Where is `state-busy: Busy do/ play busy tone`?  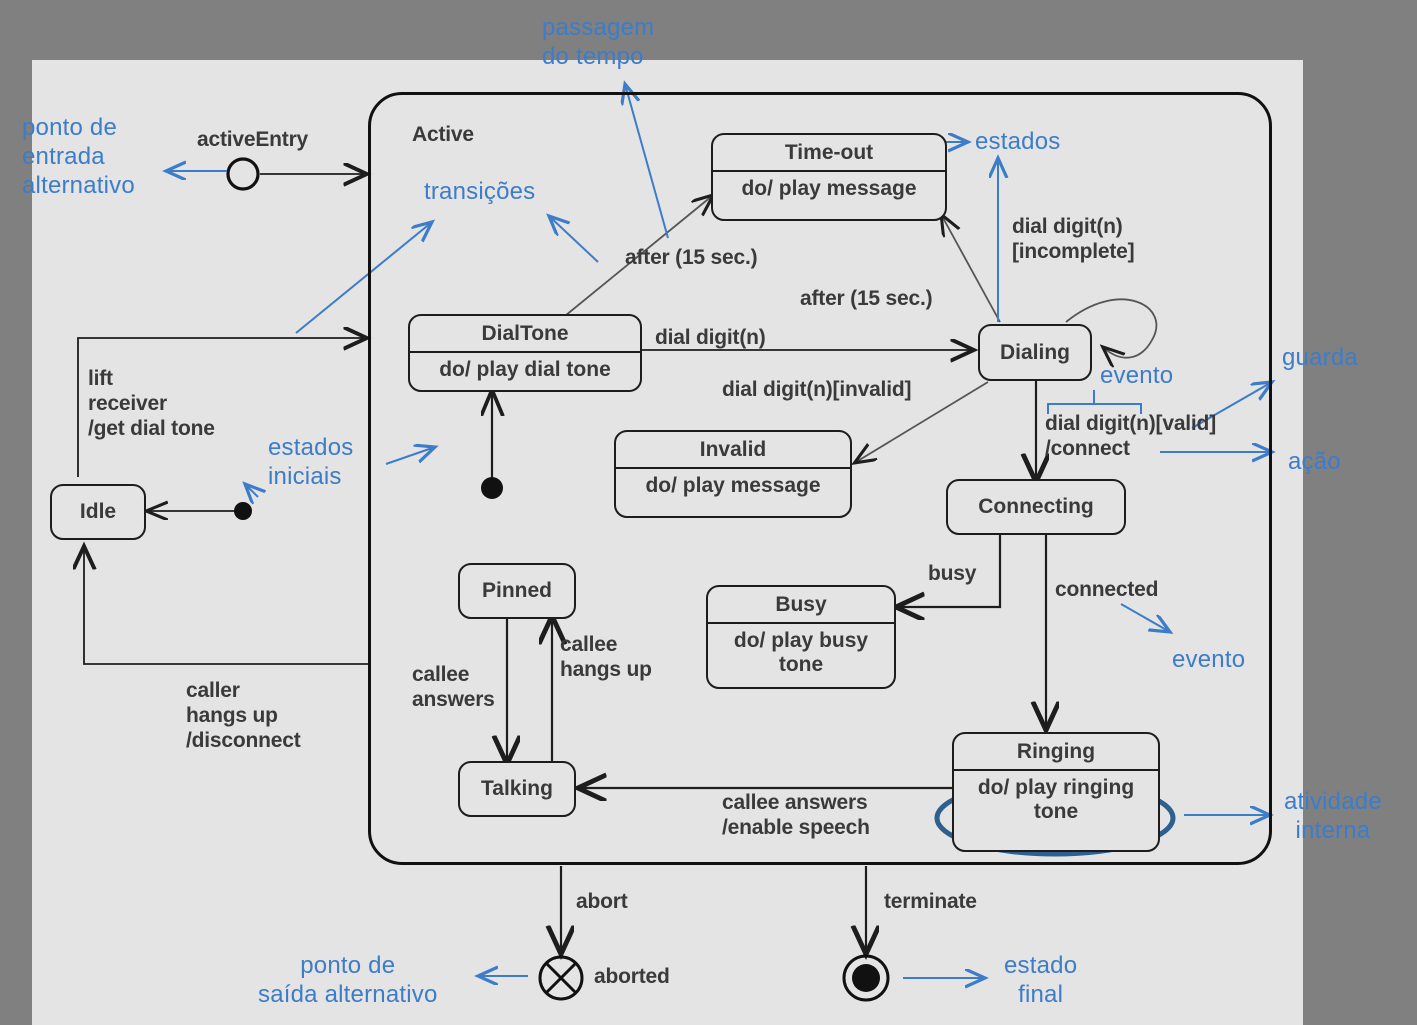 state-busy: Busy do/ play busy tone is located at coordinates (801, 637).